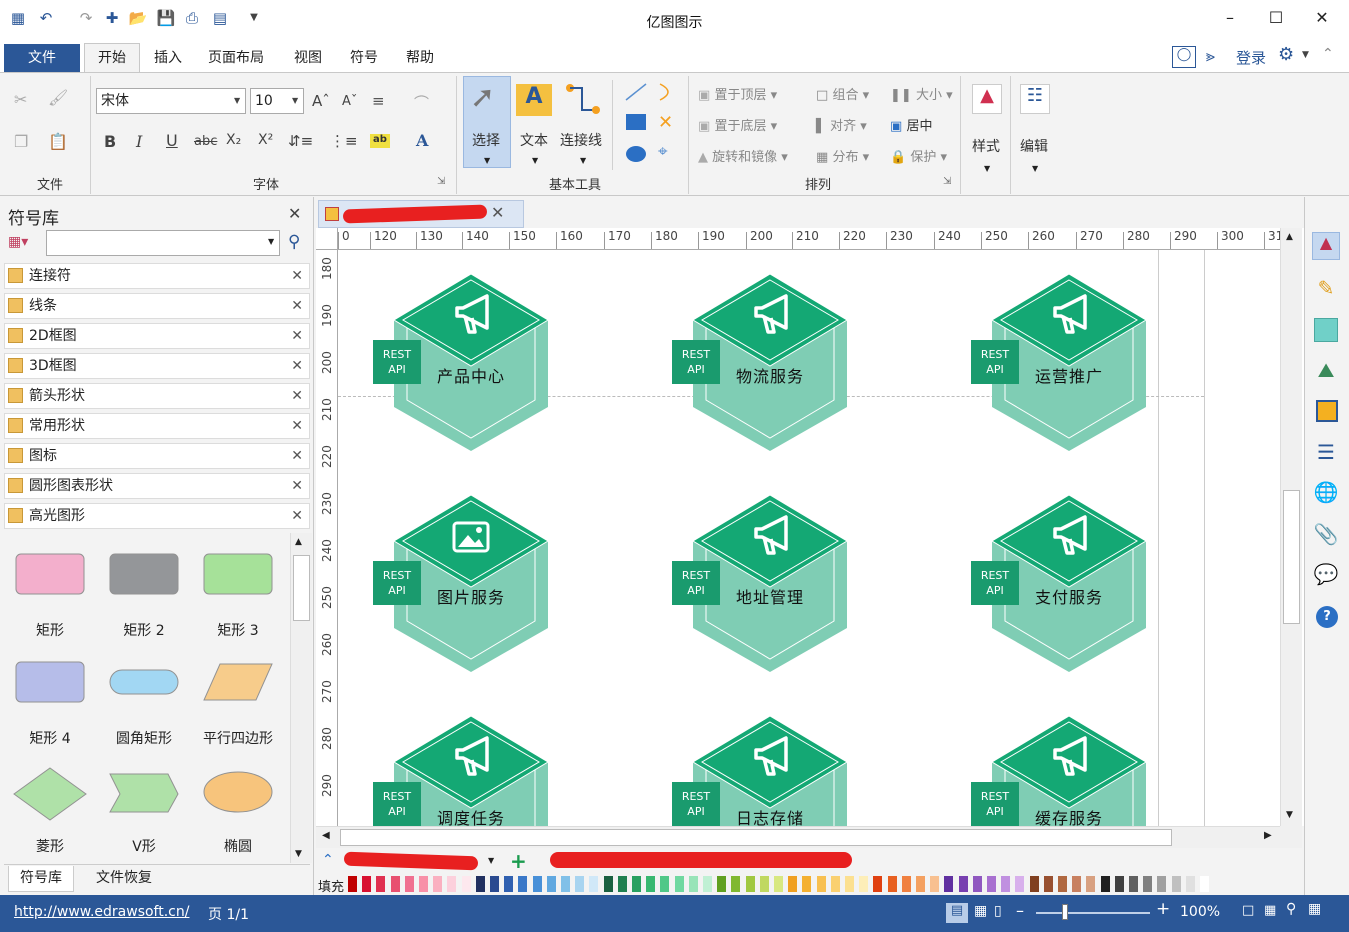 The image size is (1349, 932). Describe the element at coordinates (349, 101) in the screenshot. I see `shrink-font-icon: Aˇ` at that location.